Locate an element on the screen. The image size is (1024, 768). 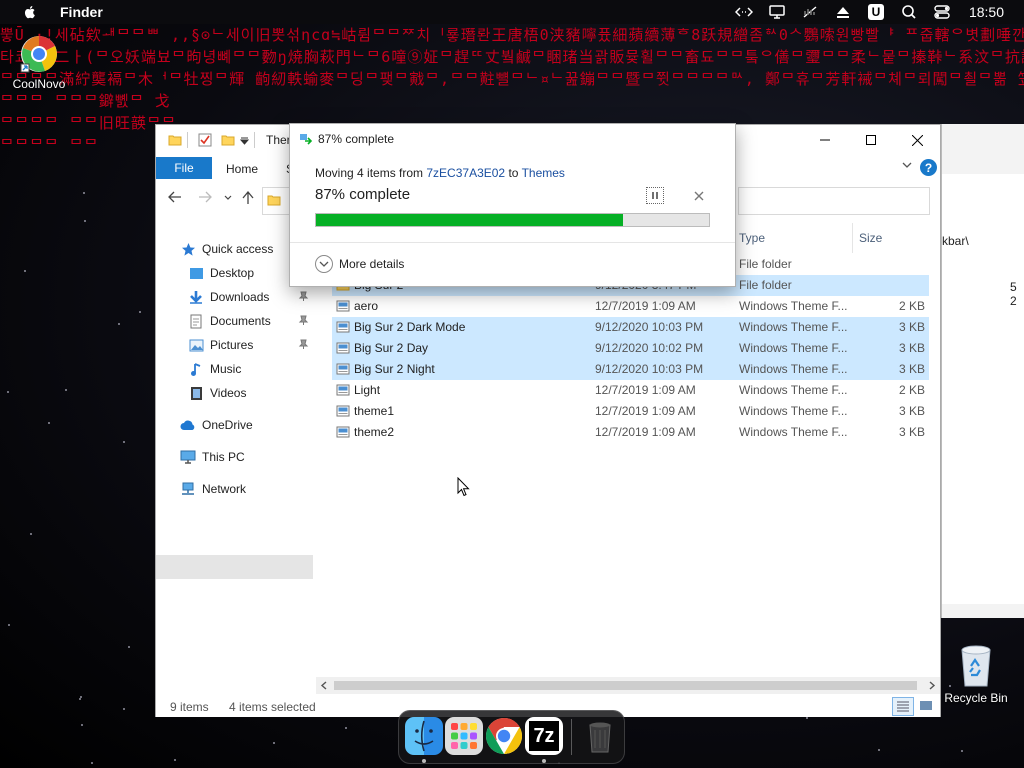
tab-file: File is located at coordinates (184, 168).